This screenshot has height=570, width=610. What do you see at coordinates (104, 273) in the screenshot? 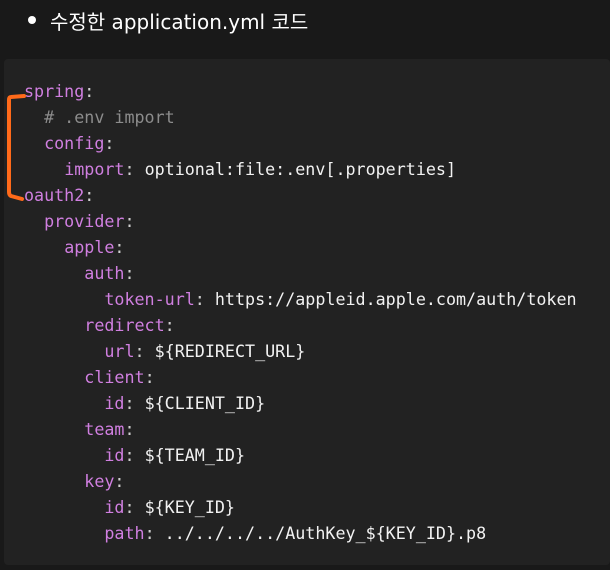
I see `code-key: auth` at bounding box center [104, 273].